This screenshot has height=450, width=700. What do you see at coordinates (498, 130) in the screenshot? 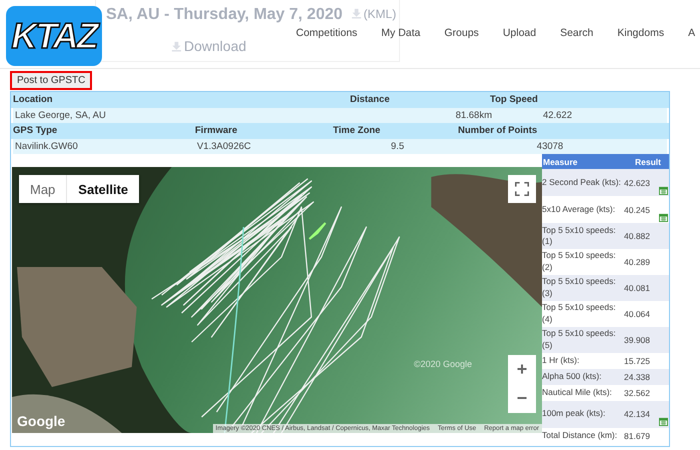
I see `column-header: Number of Points` at bounding box center [498, 130].